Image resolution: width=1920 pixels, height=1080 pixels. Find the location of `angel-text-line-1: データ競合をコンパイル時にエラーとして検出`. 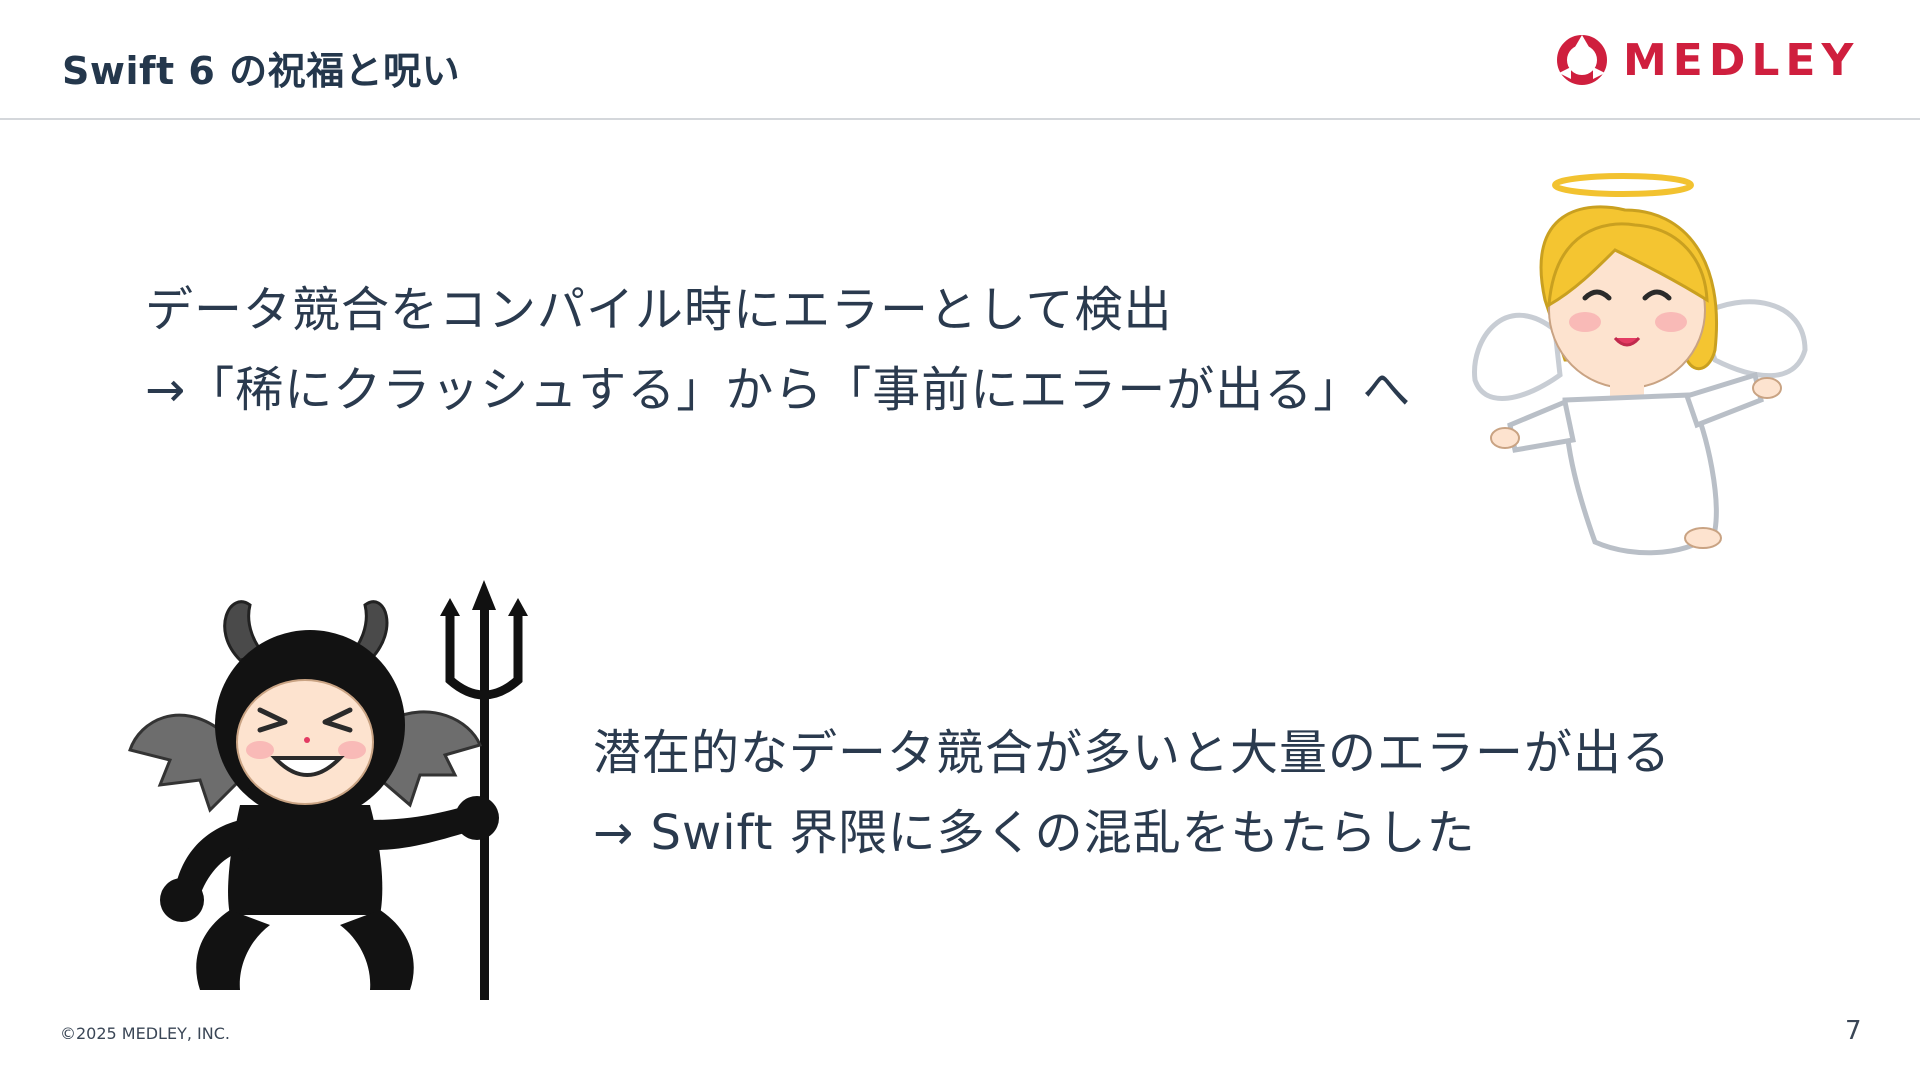

angel-text-line-1: データ競合をコンパイル時にエラーとして検出 is located at coordinates (659, 310).